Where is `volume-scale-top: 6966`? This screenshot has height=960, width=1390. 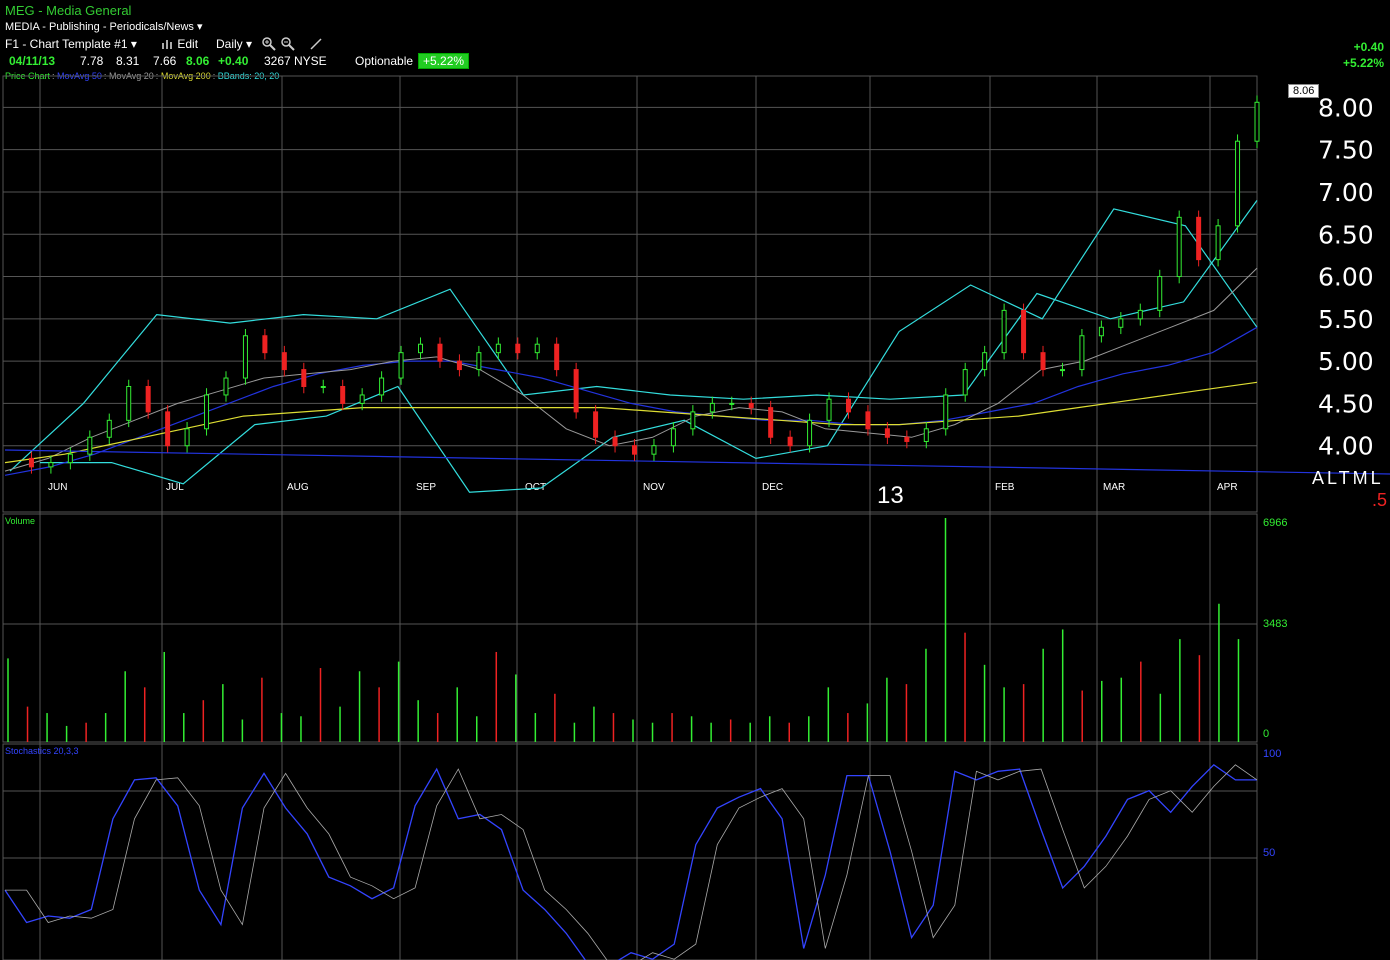 volume-scale-top: 6966 is located at coordinates (1275, 523).